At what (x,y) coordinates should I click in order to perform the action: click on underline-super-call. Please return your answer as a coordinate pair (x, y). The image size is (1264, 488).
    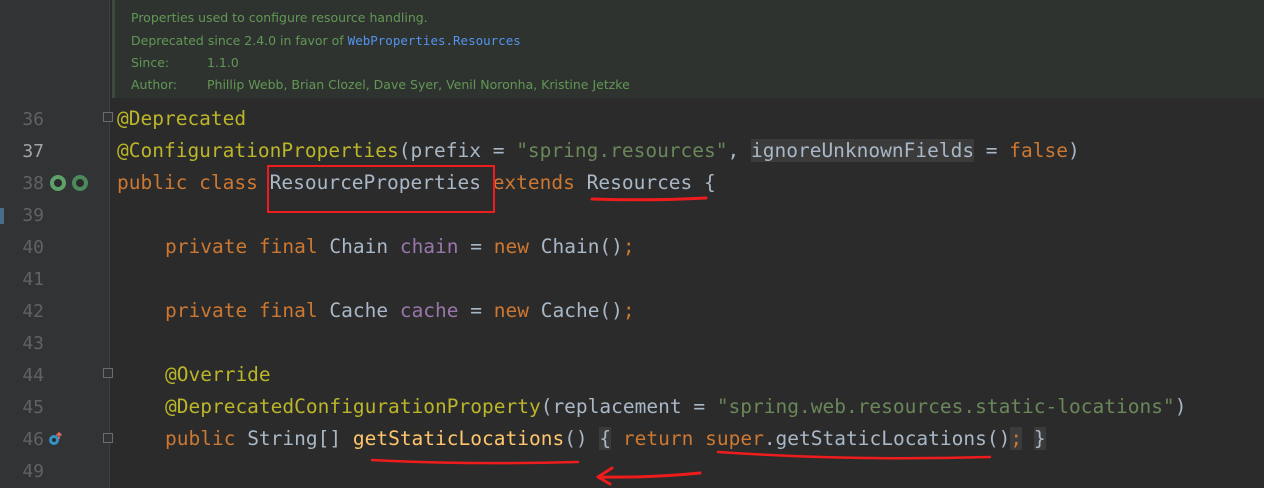
    Looking at the image, I should click on (854, 455).